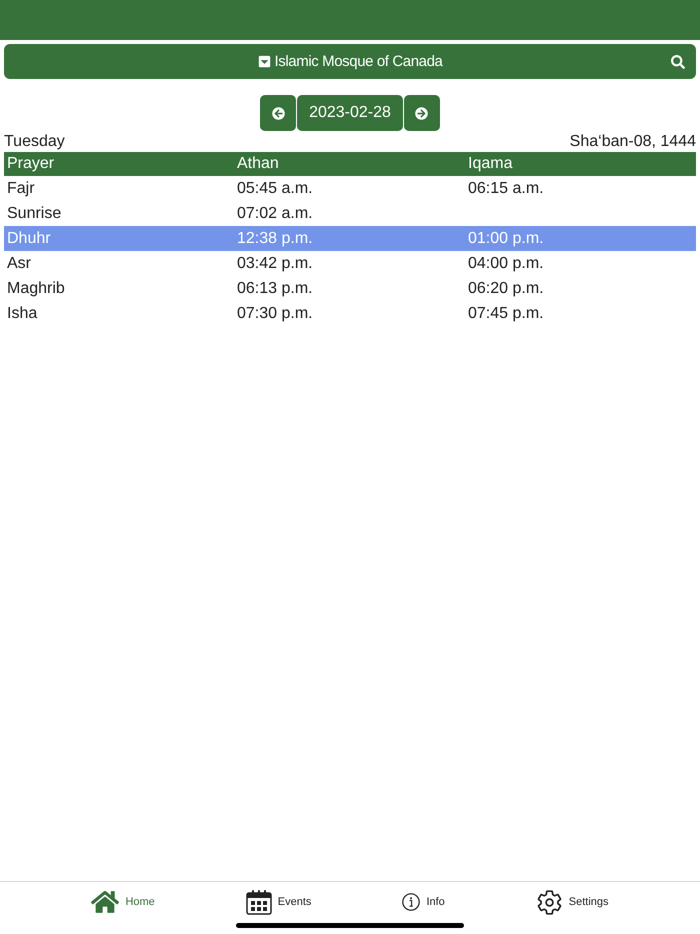 The width and height of the screenshot is (700, 934). What do you see at coordinates (275, 238) in the screenshot?
I see `athan-time: 12:38 p.m.` at bounding box center [275, 238].